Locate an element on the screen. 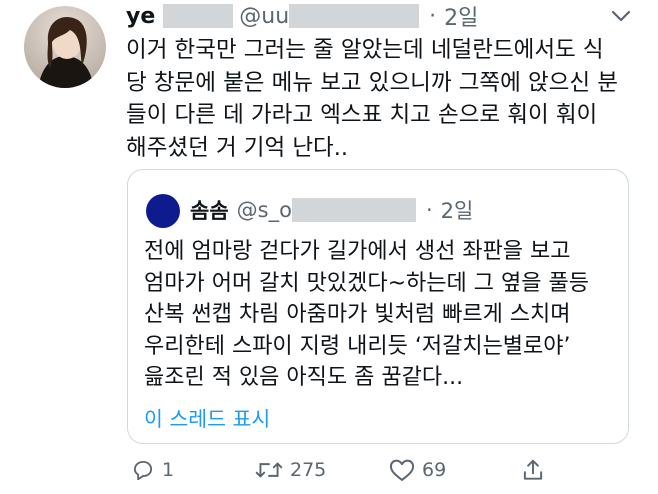 The width and height of the screenshot is (658, 494). reply-icon is located at coordinates (143, 470).